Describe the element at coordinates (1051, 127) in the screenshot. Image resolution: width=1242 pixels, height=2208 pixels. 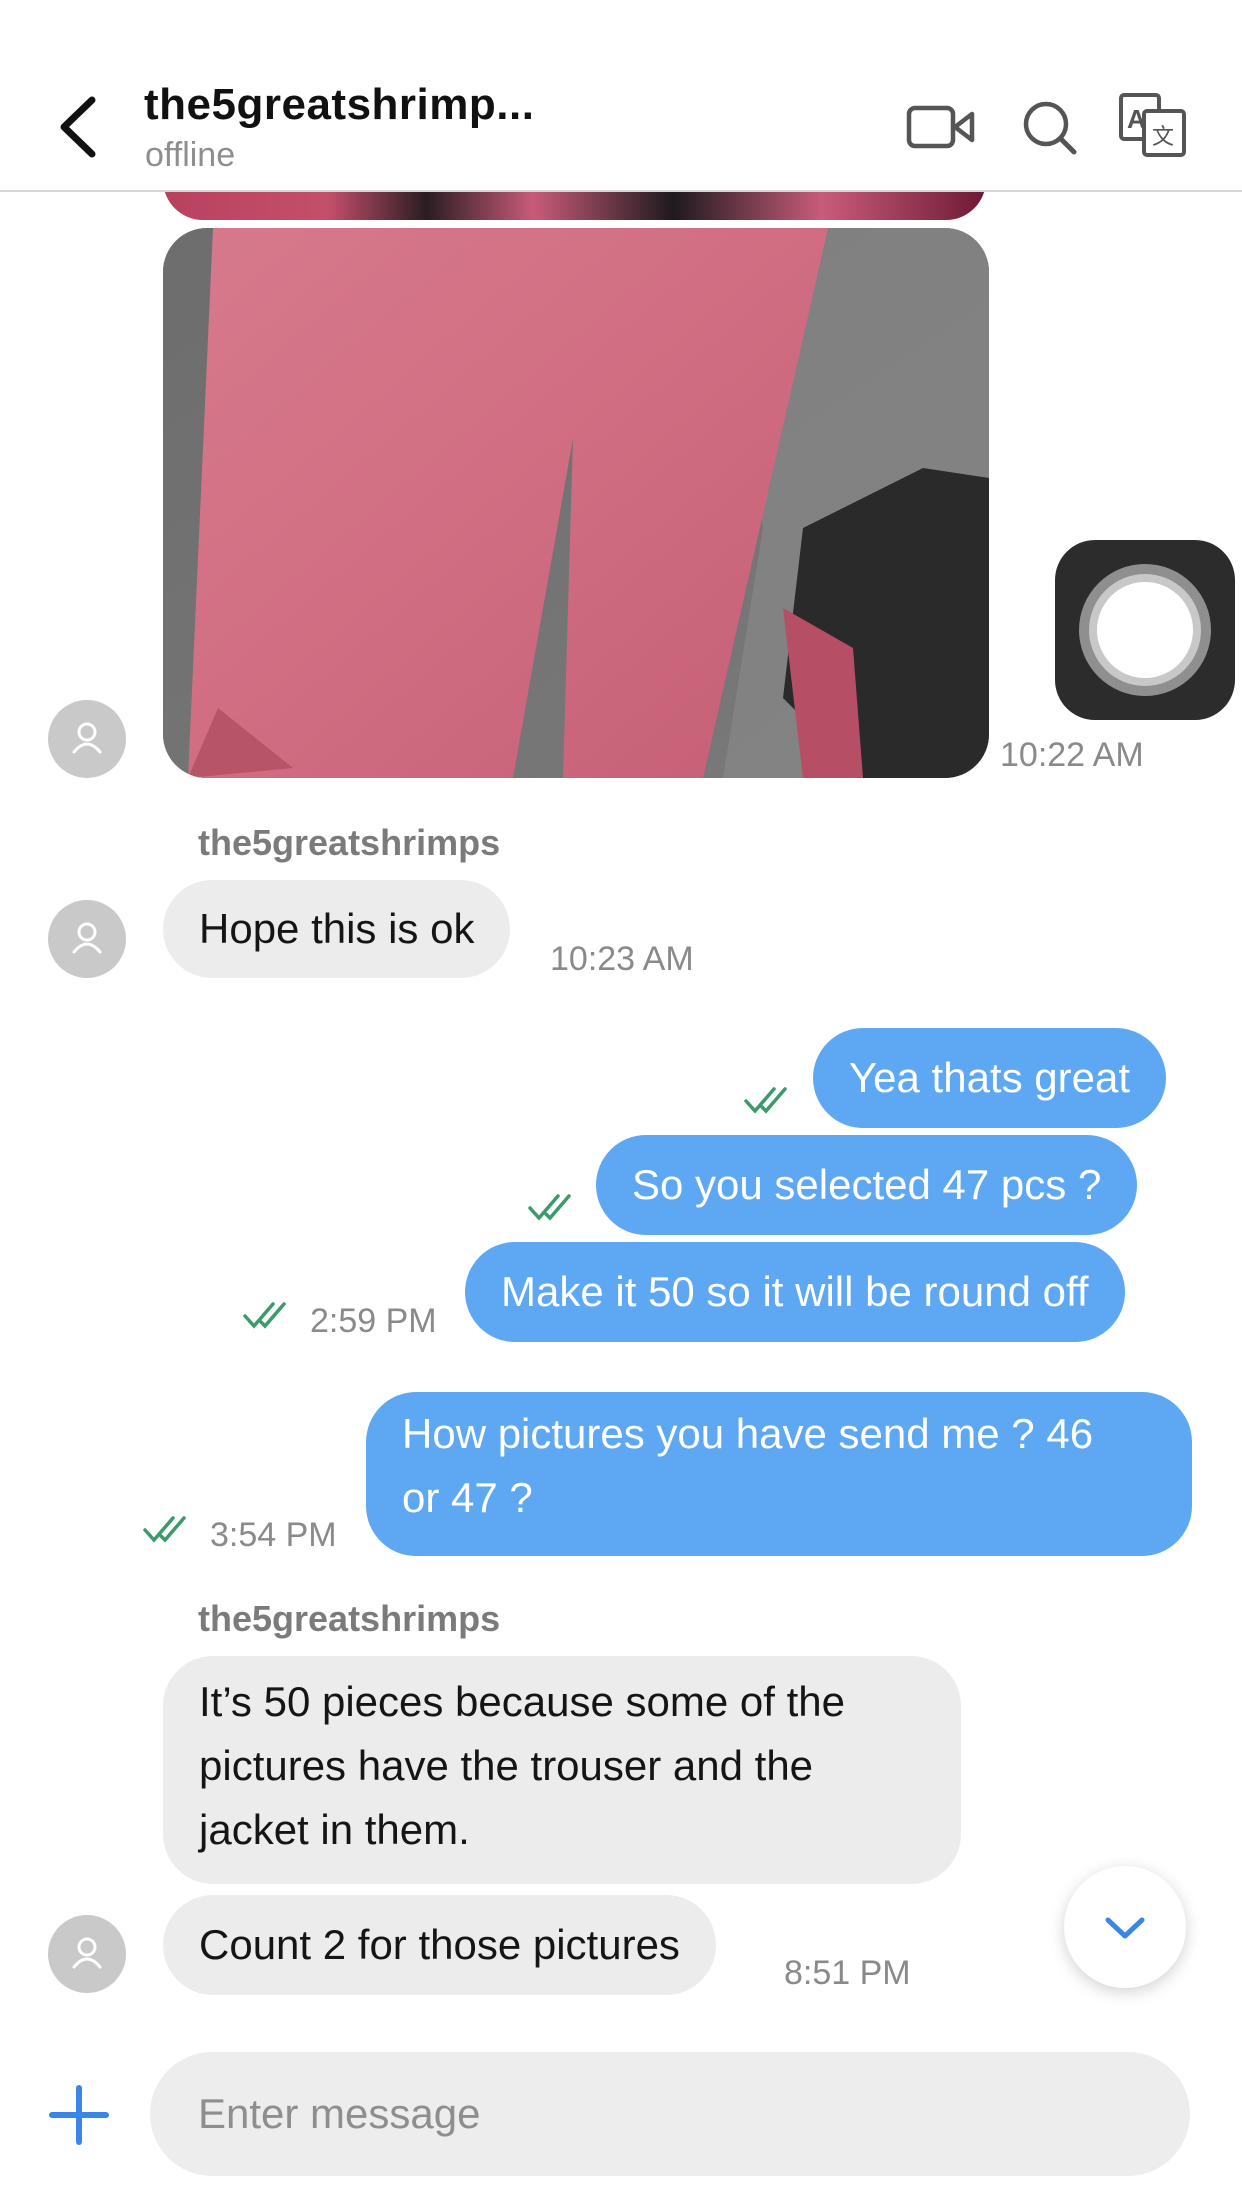
I see `search-icon` at that location.